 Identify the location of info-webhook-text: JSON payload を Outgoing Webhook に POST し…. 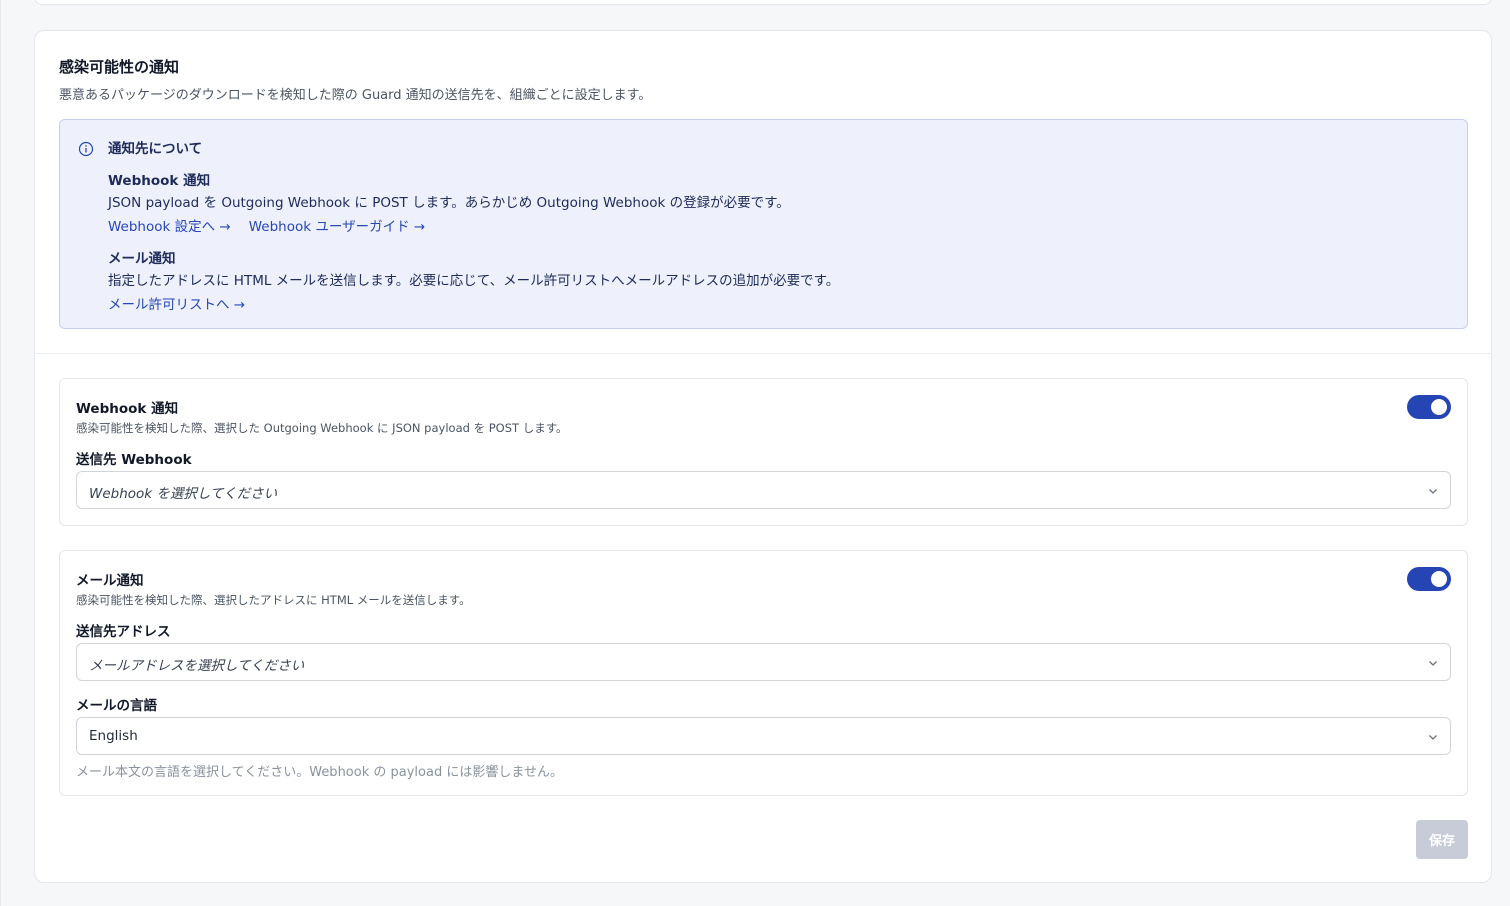
(449, 203).